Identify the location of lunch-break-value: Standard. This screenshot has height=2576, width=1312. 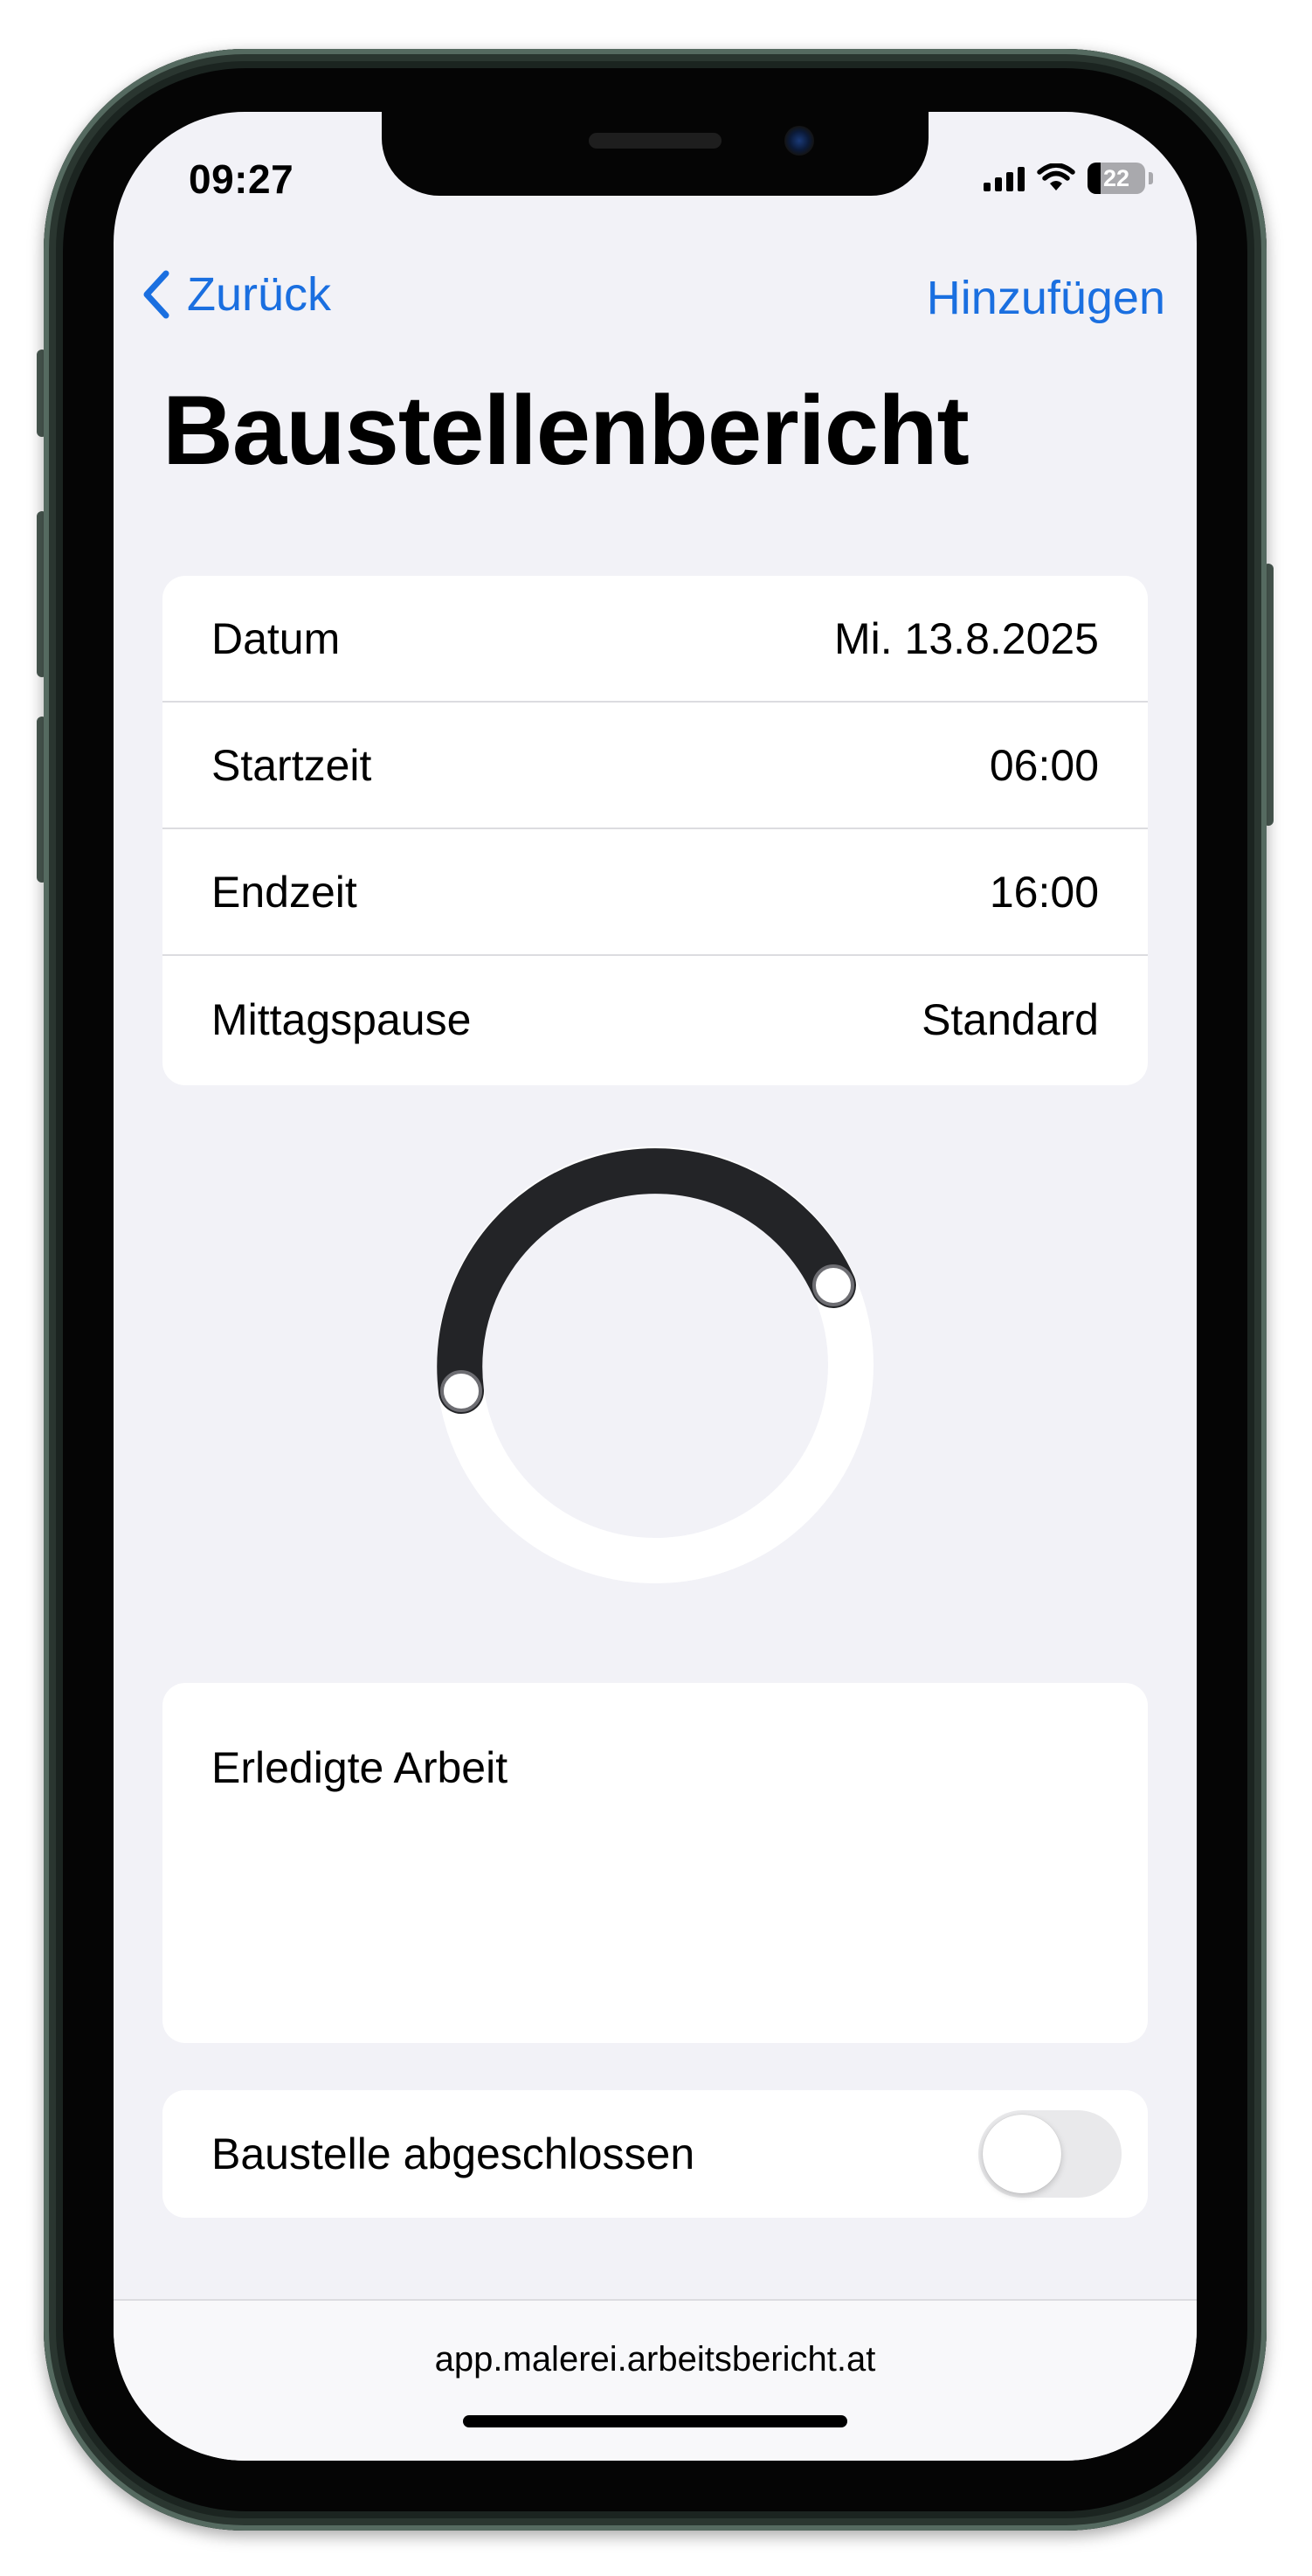
(1010, 1019).